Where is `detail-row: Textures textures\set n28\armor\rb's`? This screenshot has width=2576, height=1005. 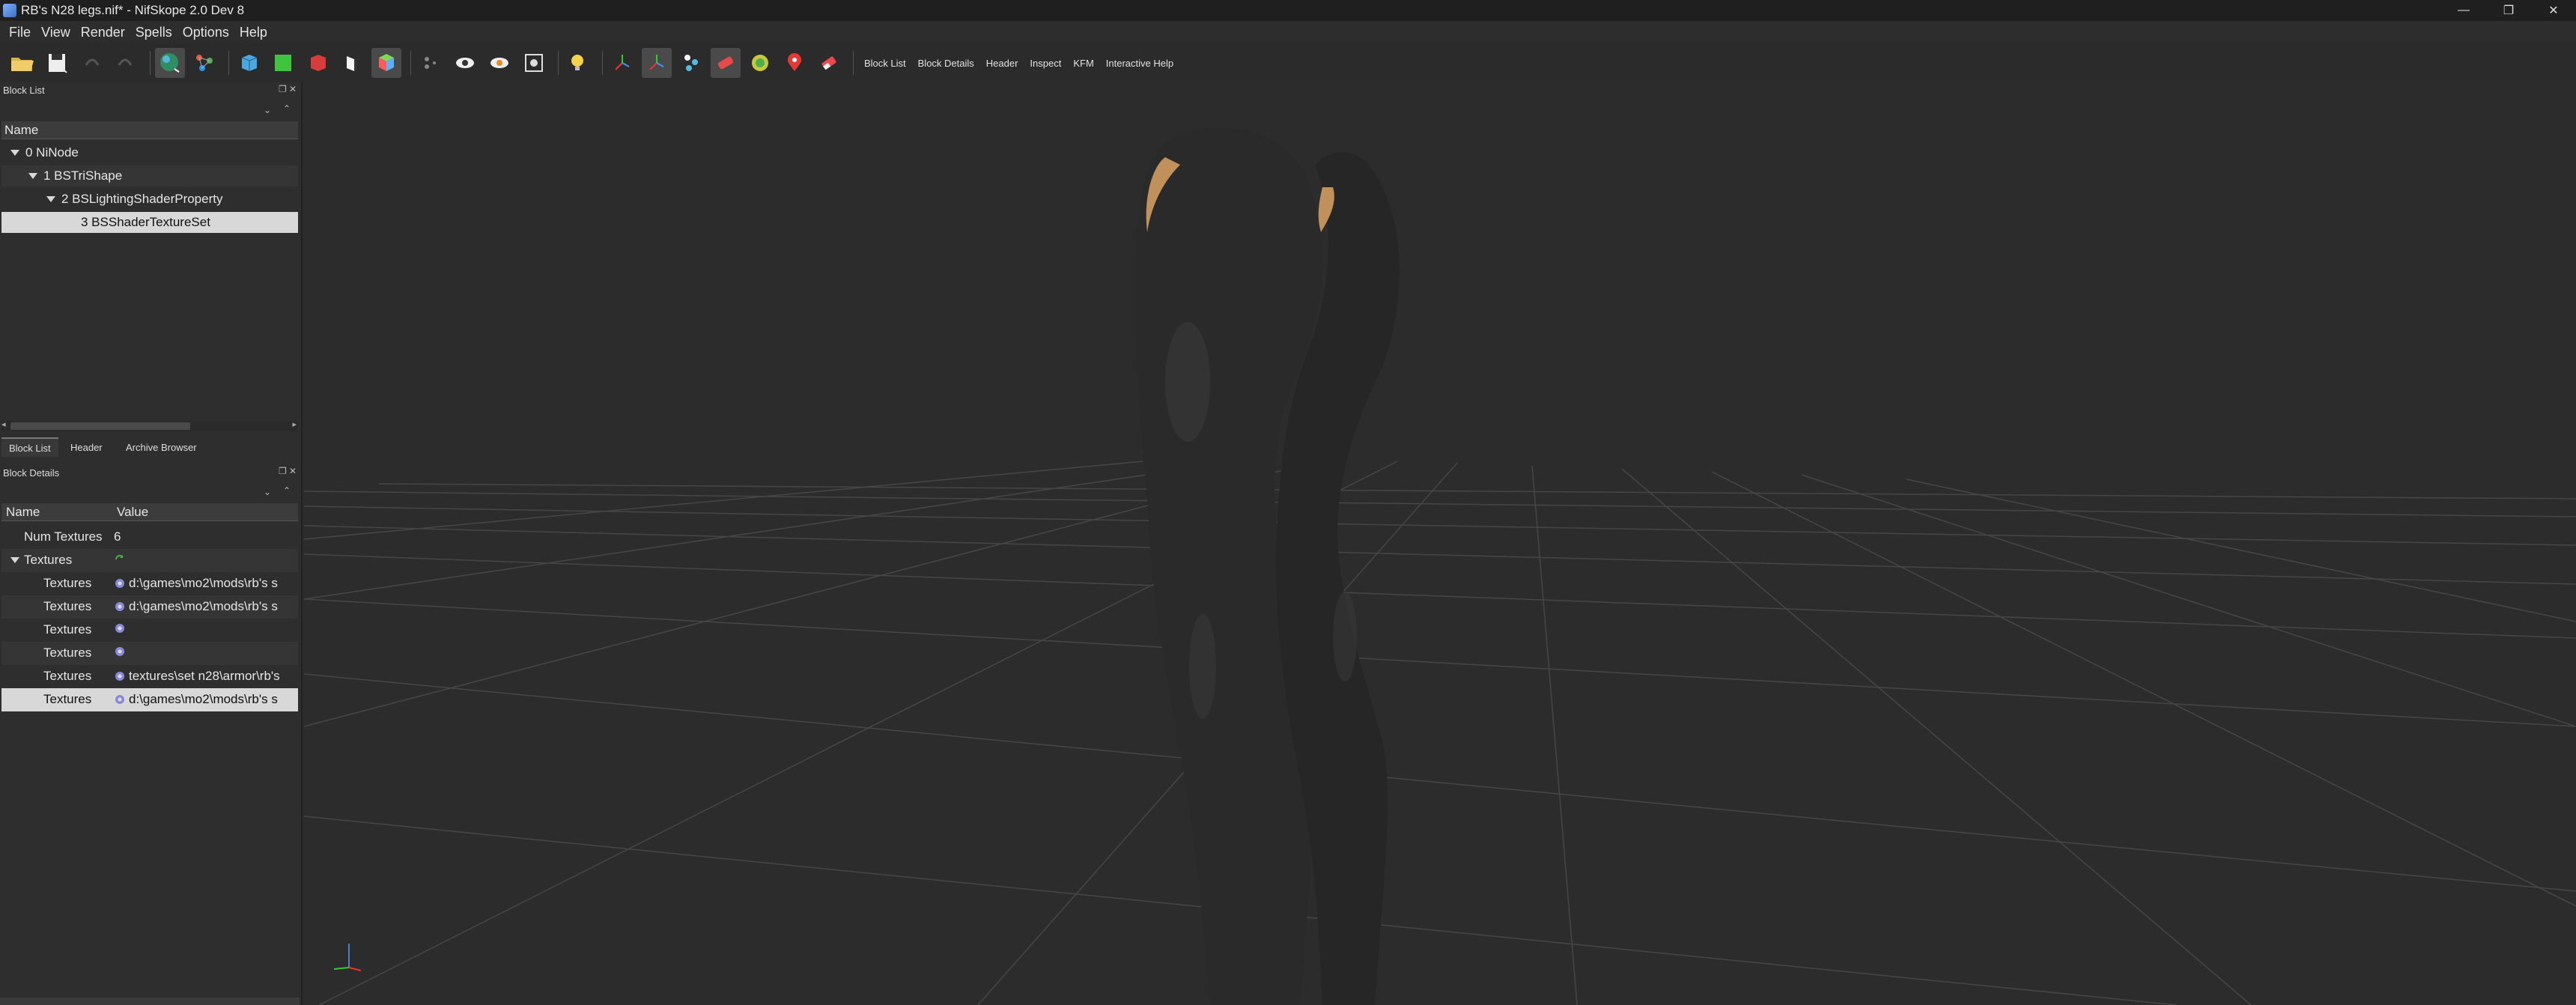
detail-row: Textures textures\set n28\armor\rb's is located at coordinates (149, 676).